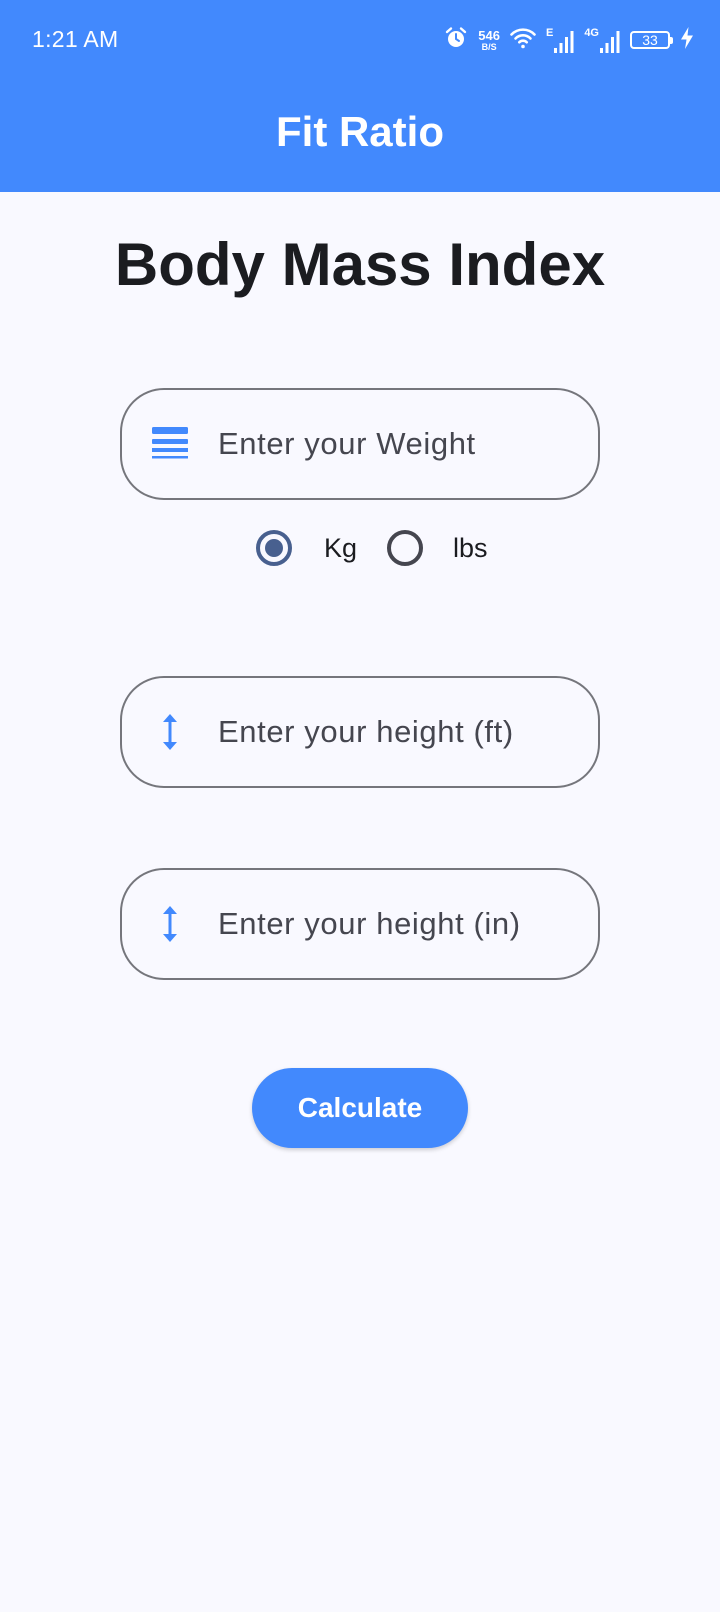 This screenshot has height=1612, width=720. Describe the element at coordinates (523, 40) in the screenshot. I see `wifi-icon` at that location.